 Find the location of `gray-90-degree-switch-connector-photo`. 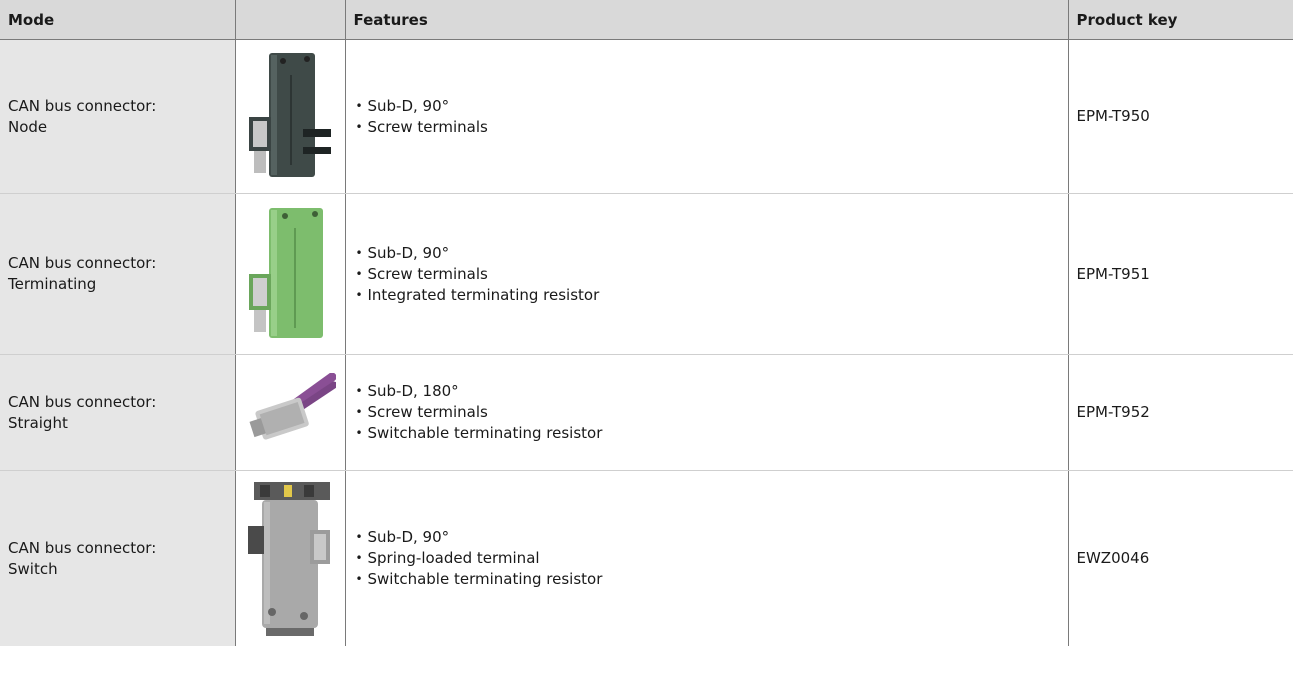

gray-90-degree-switch-connector-photo is located at coordinates (289, 559).